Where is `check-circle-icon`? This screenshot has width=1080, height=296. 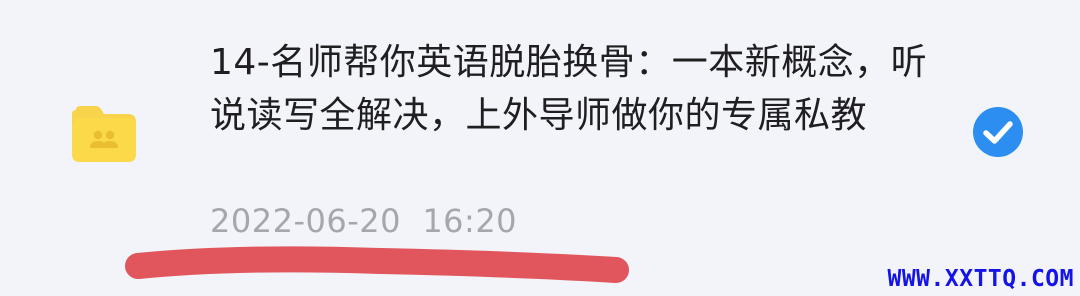
check-circle-icon is located at coordinates (998, 132).